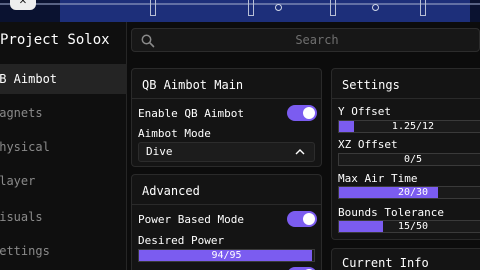 The width and height of the screenshot is (480, 270). I want to click on search-icon, so click(148, 41).